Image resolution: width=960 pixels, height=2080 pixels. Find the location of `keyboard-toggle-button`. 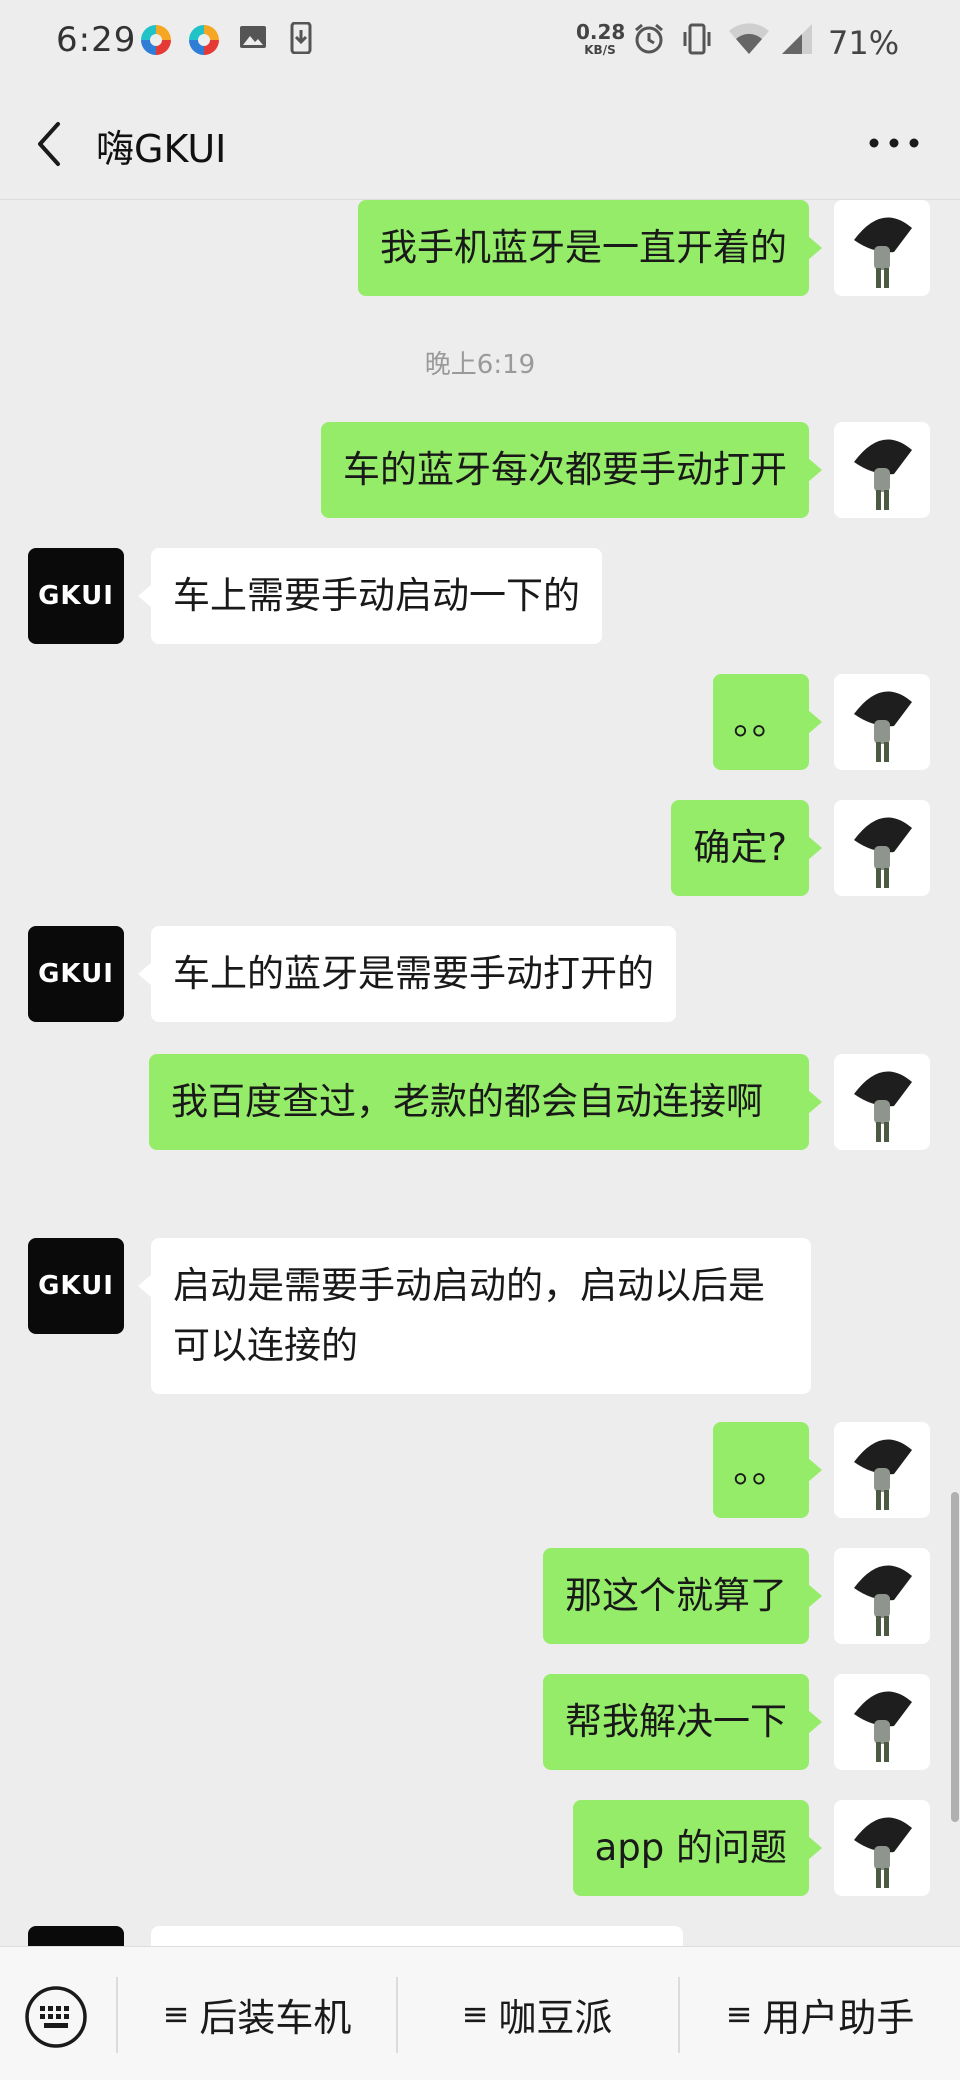

keyboard-toggle-button is located at coordinates (56, 2017).